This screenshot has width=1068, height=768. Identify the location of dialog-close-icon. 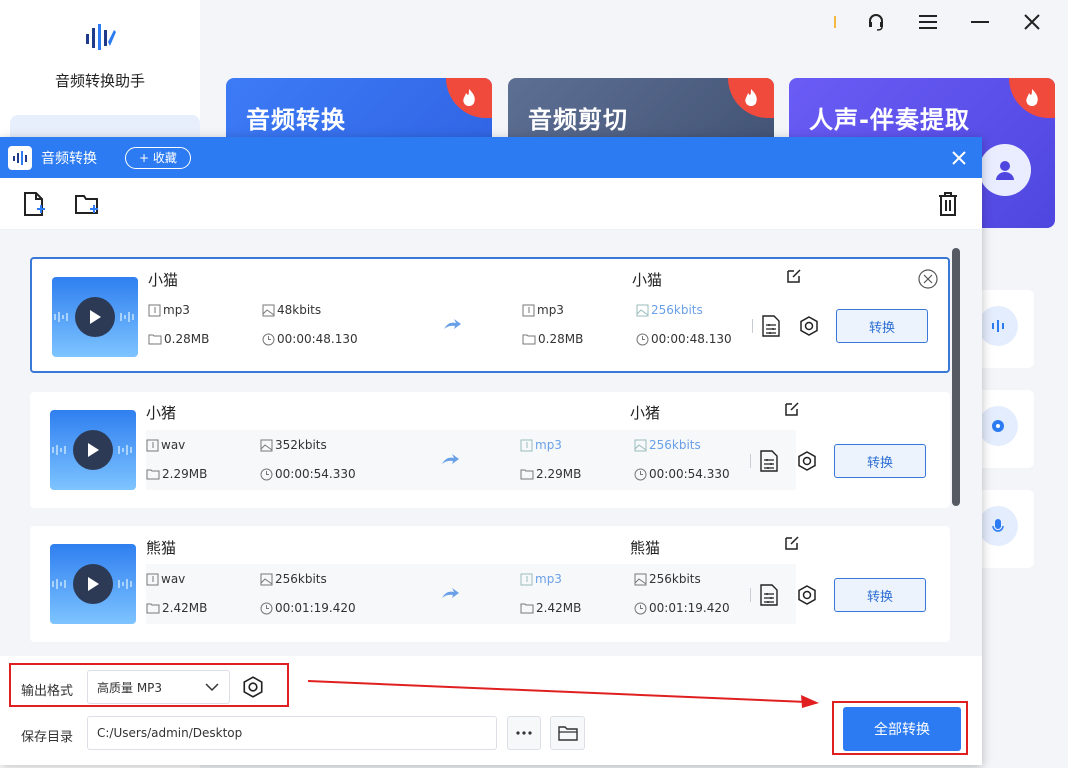
(959, 158).